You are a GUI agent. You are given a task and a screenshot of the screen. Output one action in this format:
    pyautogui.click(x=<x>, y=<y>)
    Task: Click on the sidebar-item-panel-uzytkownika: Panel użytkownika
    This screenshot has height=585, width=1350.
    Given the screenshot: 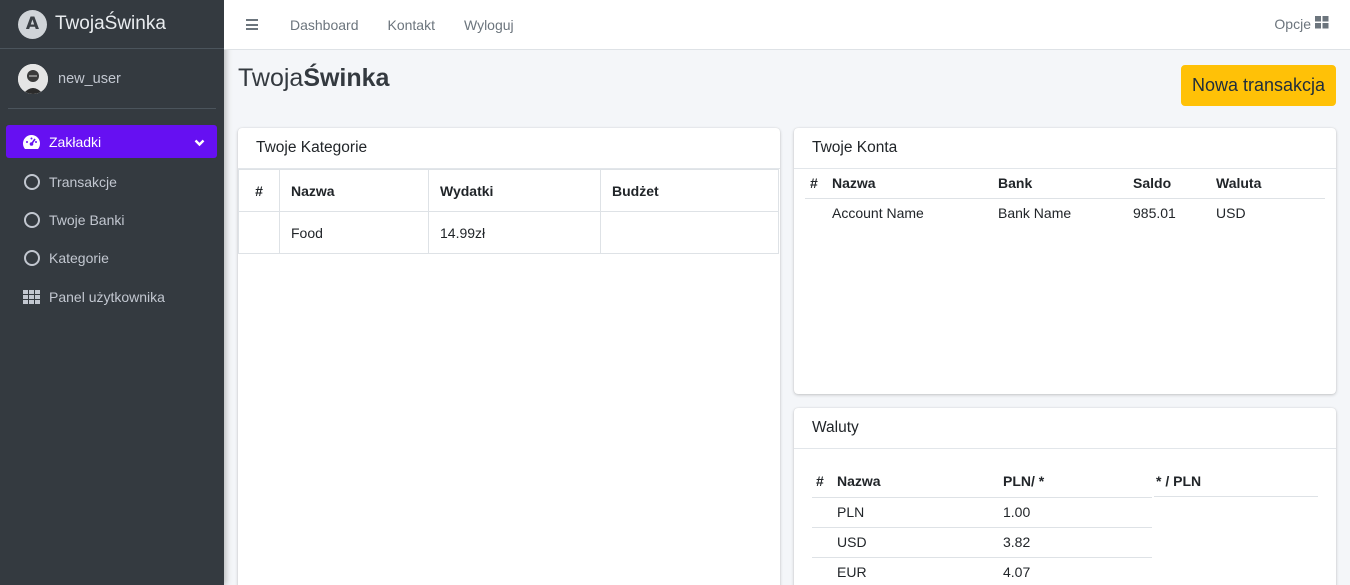 What is the action you would take?
    pyautogui.click(x=111, y=296)
    